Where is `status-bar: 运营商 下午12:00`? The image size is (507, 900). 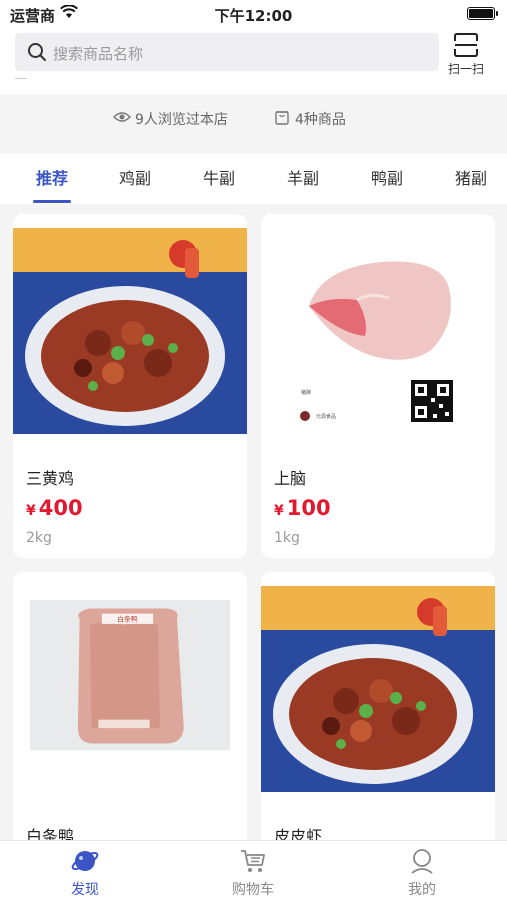
status-bar: 运营商 下午12:00 is located at coordinates (253, 14).